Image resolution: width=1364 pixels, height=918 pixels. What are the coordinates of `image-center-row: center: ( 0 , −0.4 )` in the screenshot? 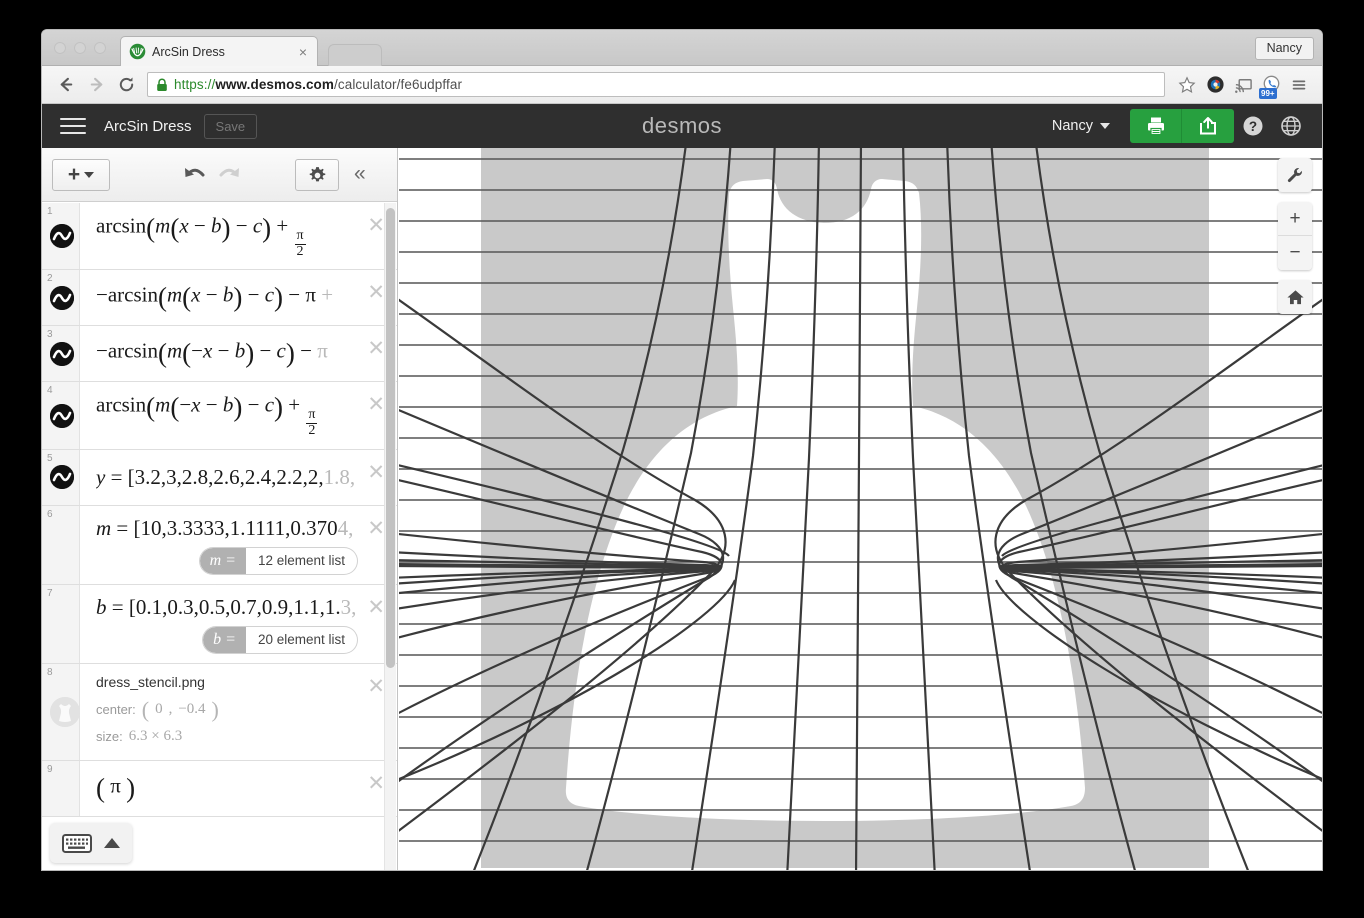 It's located at (226, 710).